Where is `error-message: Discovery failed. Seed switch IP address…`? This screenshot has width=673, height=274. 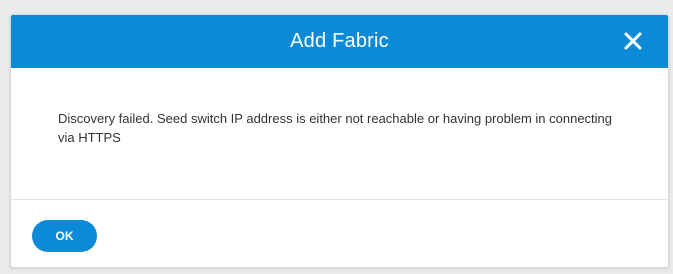 error-message: Discovery failed. Seed switch IP address… is located at coordinates (335, 128).